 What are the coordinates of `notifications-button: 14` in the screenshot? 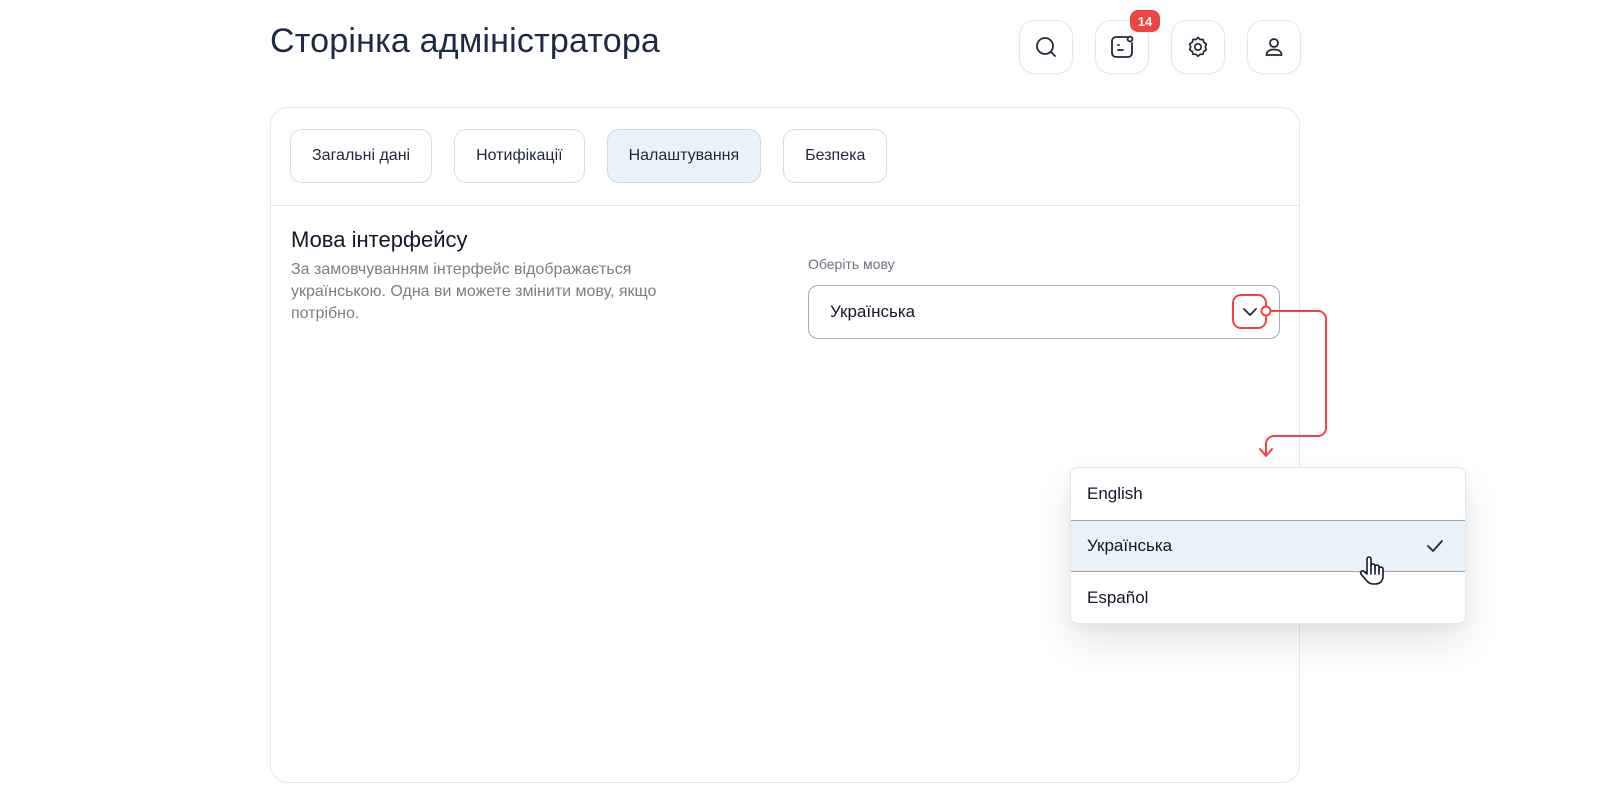 It's located at (1127, 42).